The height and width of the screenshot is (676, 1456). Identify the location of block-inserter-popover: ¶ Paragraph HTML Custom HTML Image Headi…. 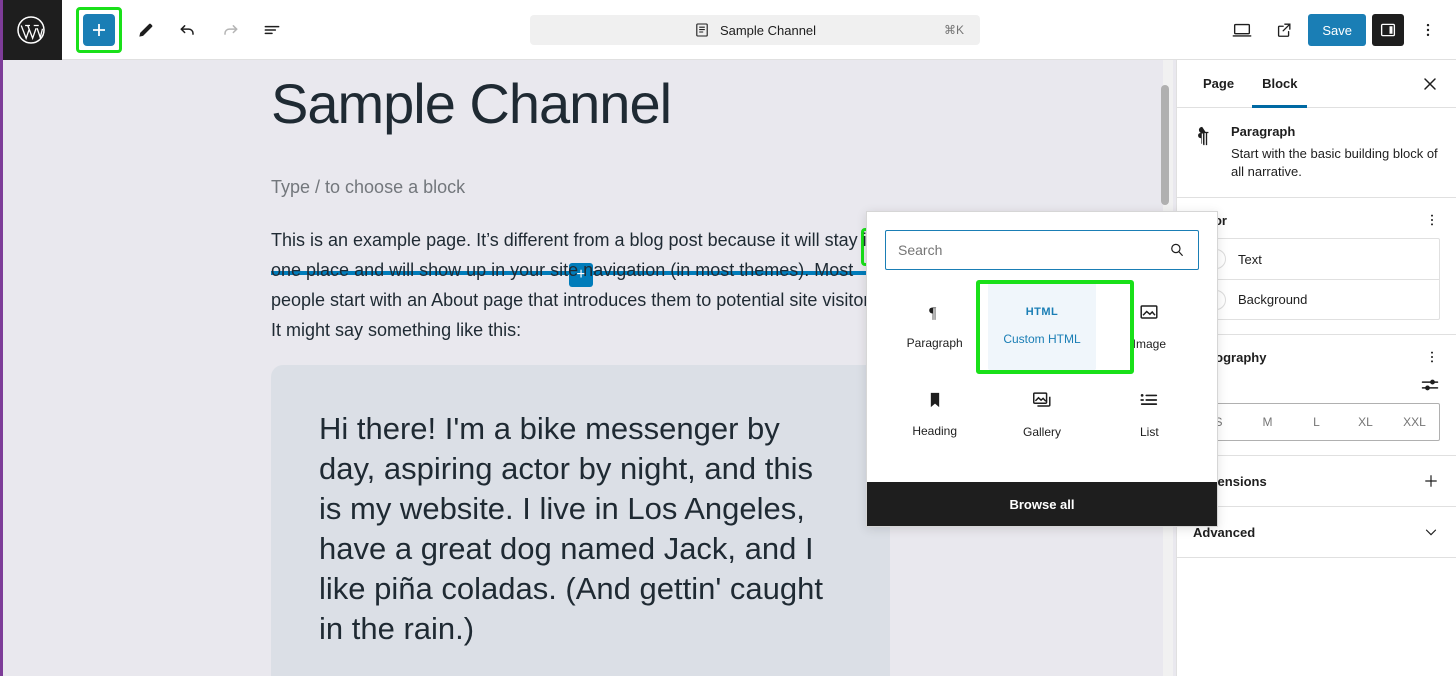
(1042, 369).